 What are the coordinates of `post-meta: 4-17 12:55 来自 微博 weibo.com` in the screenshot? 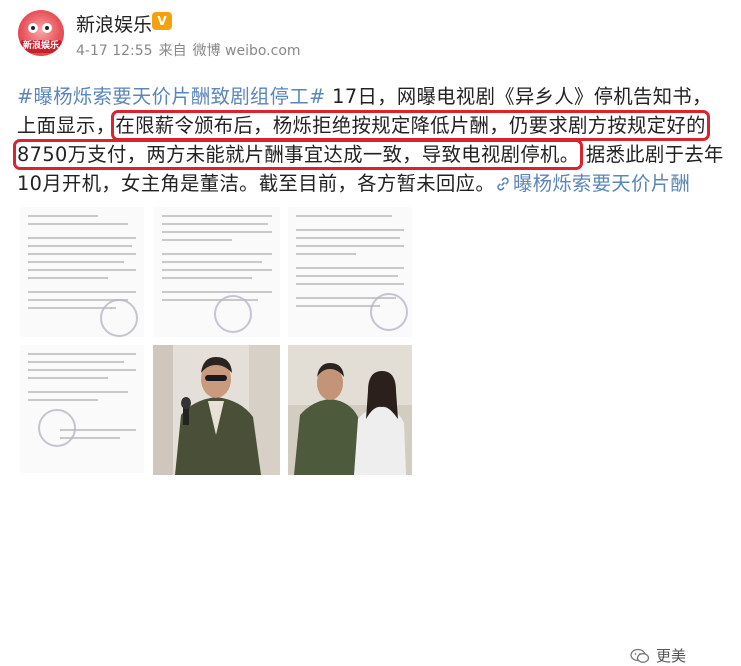 It's located at (191, 50).